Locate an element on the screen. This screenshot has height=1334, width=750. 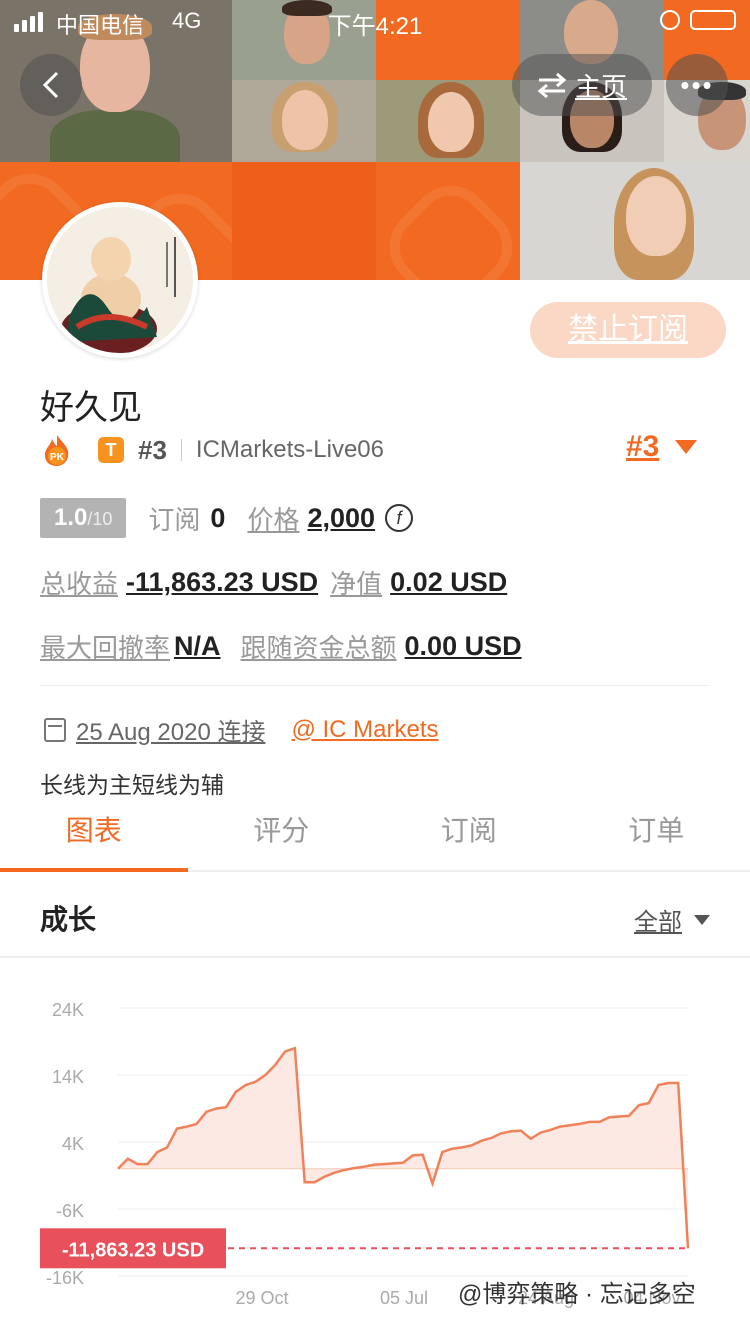
trader-name: 好久见 is located at coordinates (91, 408).